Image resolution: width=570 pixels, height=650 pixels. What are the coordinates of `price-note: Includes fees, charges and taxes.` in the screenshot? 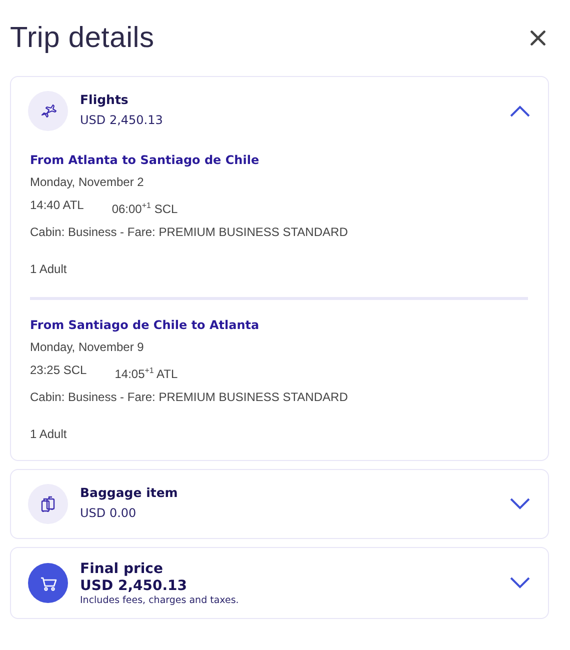 It's located at (160, 600).